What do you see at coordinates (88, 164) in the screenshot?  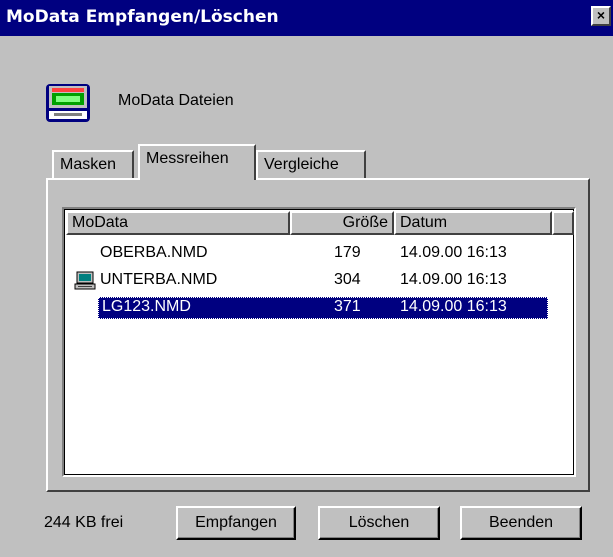 I see `tab-label: Masken` at bounding box center [88, 164].